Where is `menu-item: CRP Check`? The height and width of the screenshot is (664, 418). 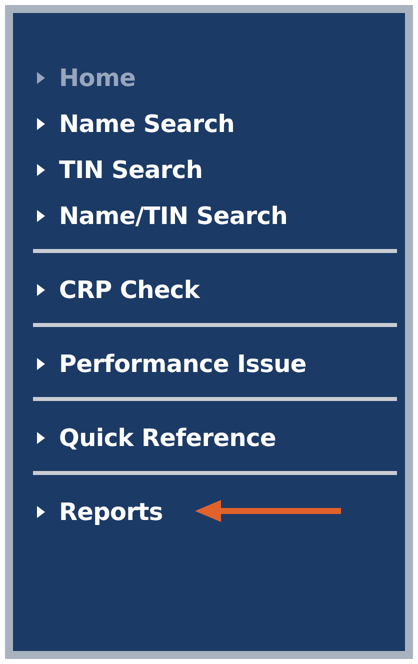
menu-item: CRP Check is located at coordinates (209, 290).